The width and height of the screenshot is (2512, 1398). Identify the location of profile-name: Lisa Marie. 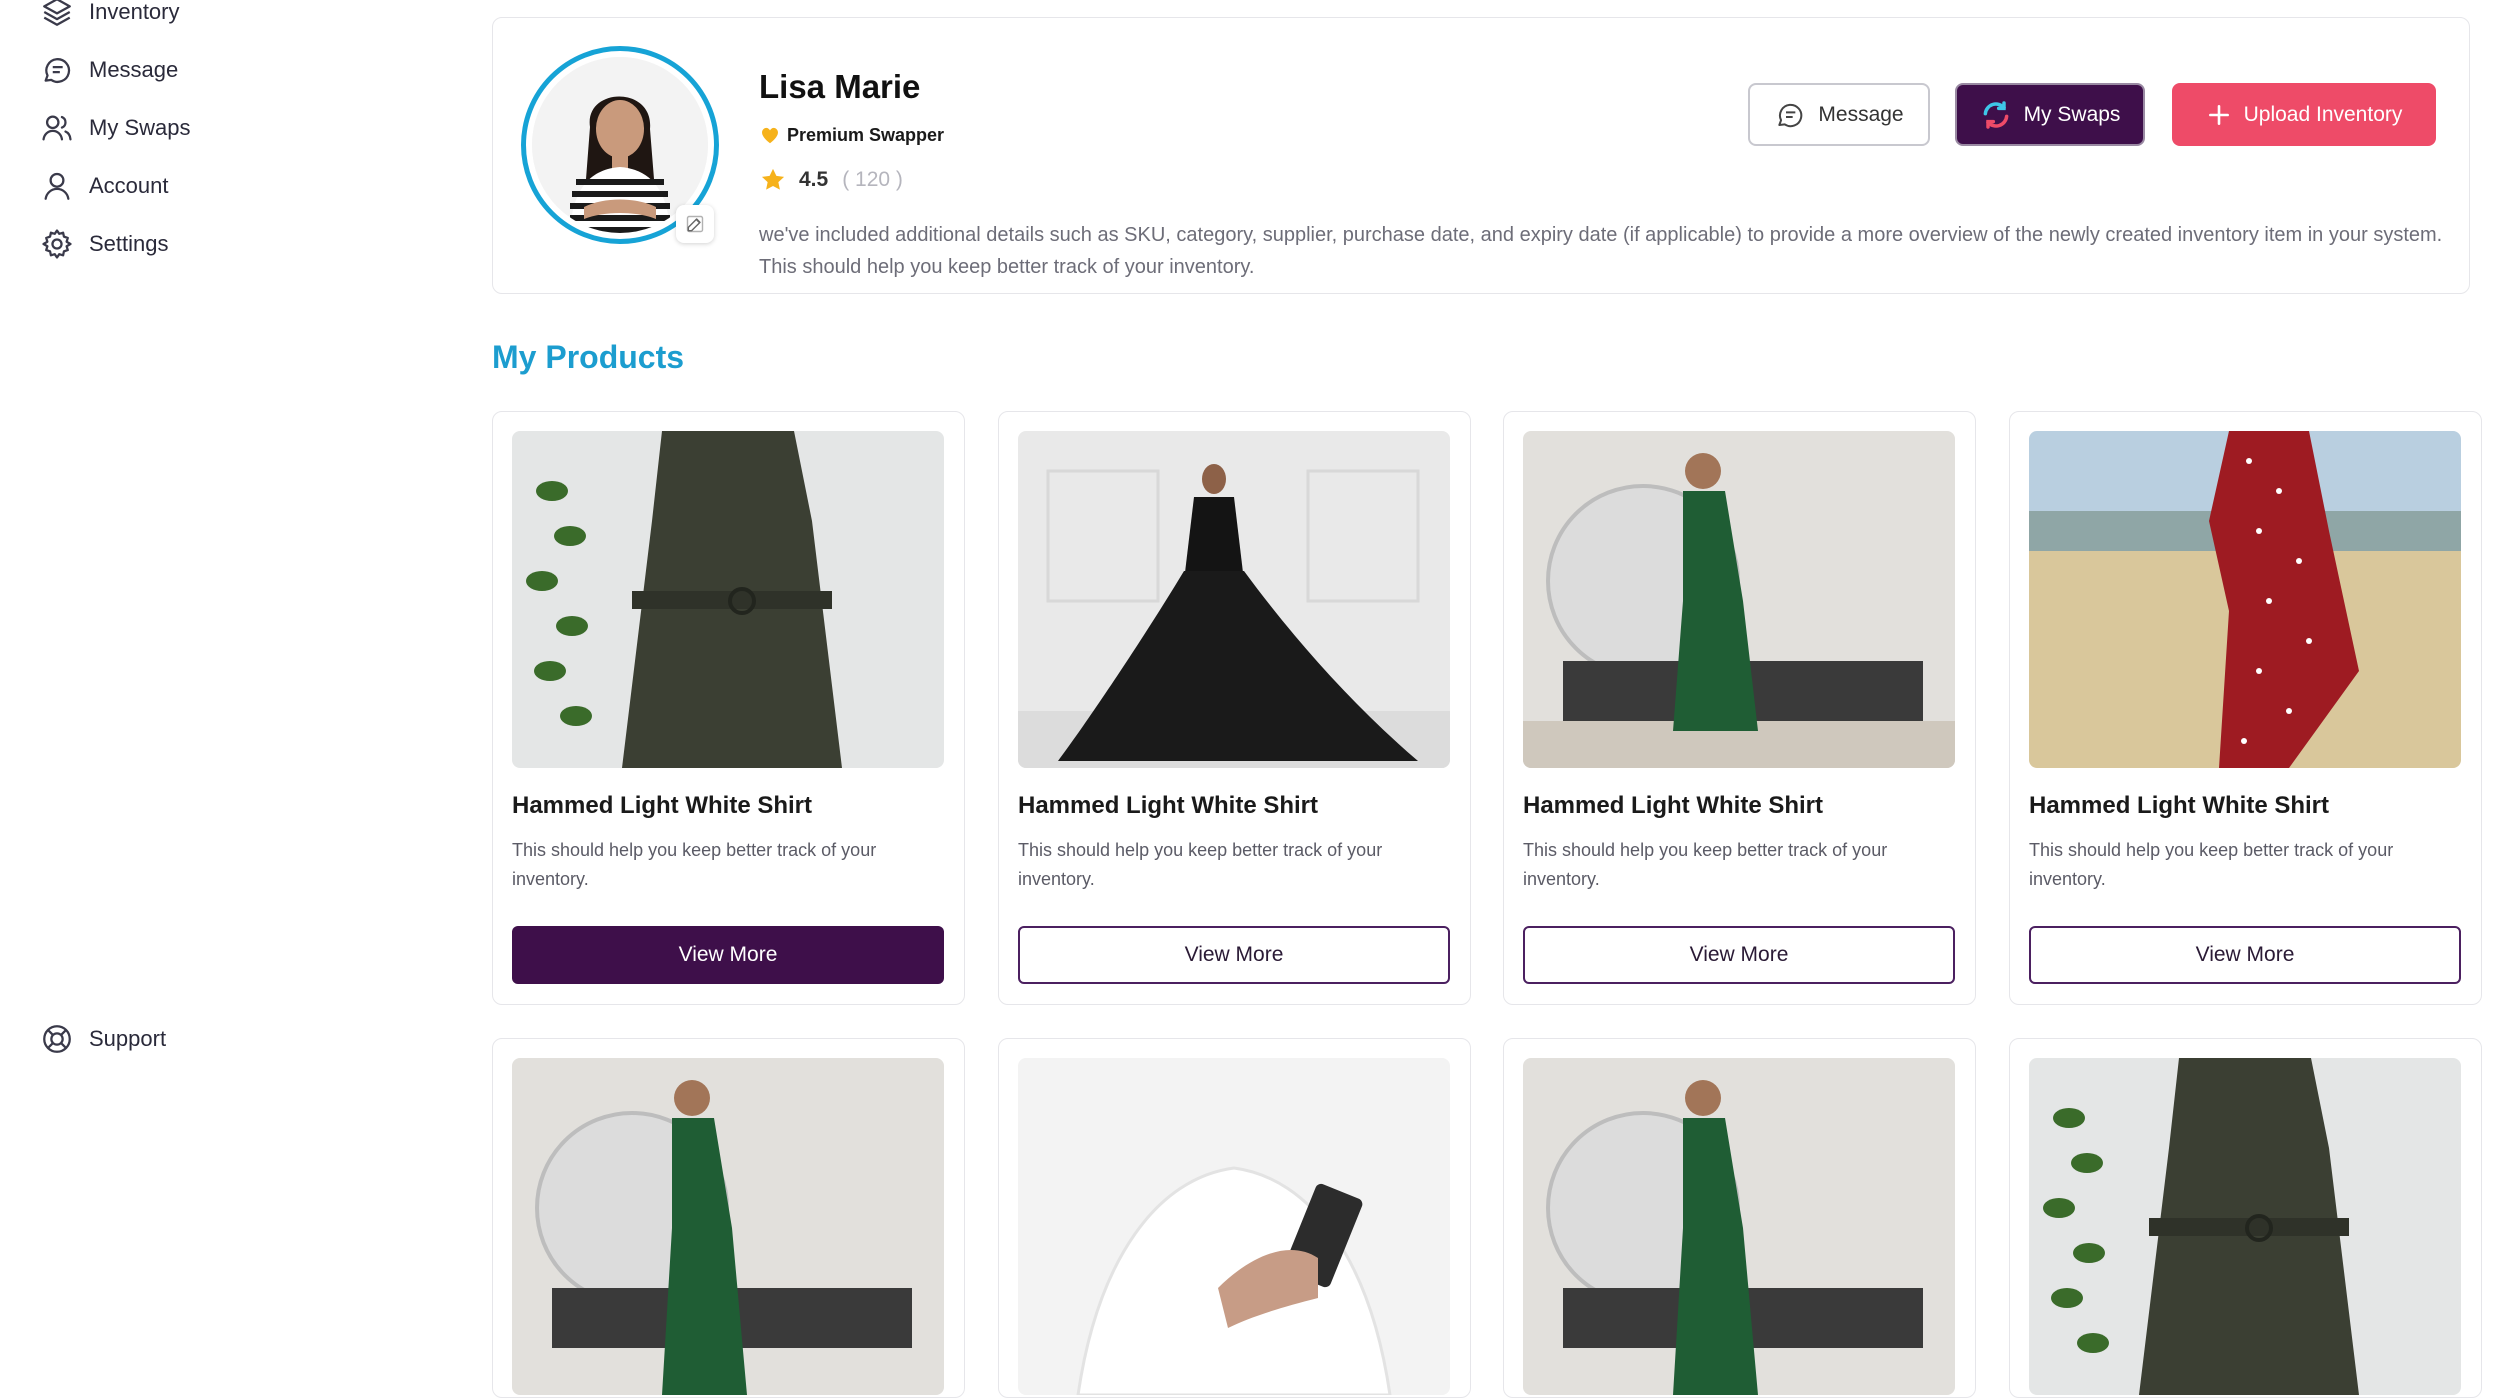
(840, 86).